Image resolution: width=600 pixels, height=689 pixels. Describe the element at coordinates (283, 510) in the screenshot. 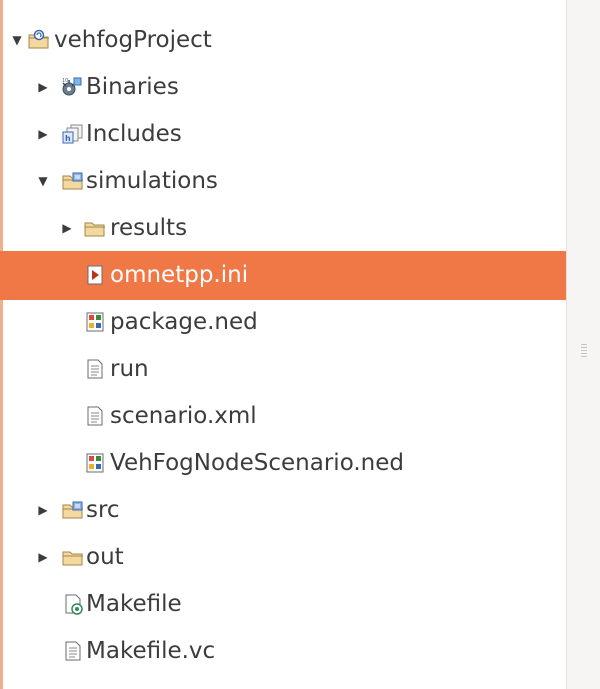

I see `tree-item-src: ▶ src` at that location.